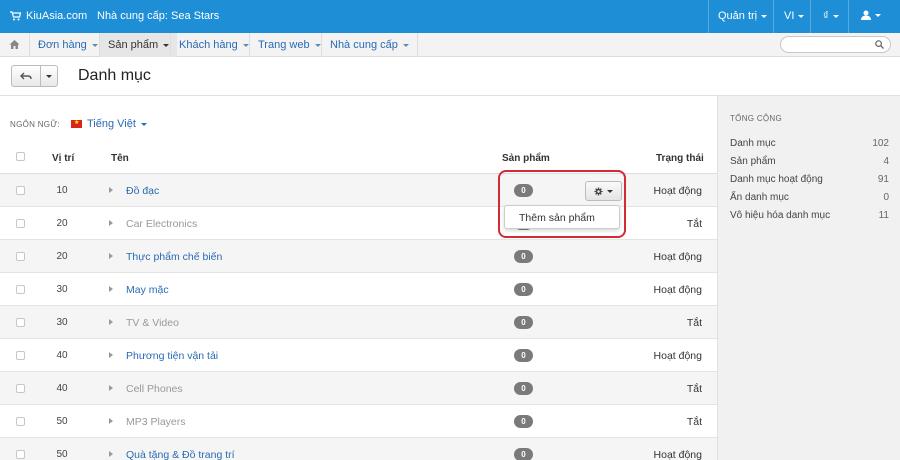 Image resolution: width=900 pixels, height=460 pixels. I want to click on summary-stat-value: 11, so click(883, 215).